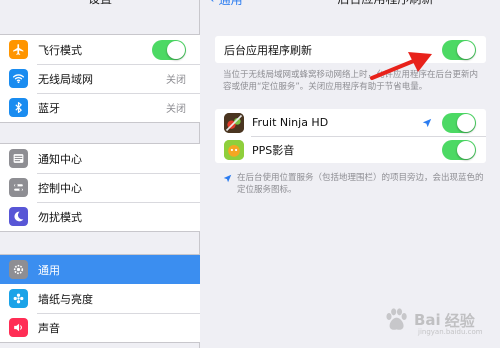 The height and width of the screenshot is (348, 500). Describe the element at coordinates (18, 49) in the screenshot. I see `airplane-icon` at that location.